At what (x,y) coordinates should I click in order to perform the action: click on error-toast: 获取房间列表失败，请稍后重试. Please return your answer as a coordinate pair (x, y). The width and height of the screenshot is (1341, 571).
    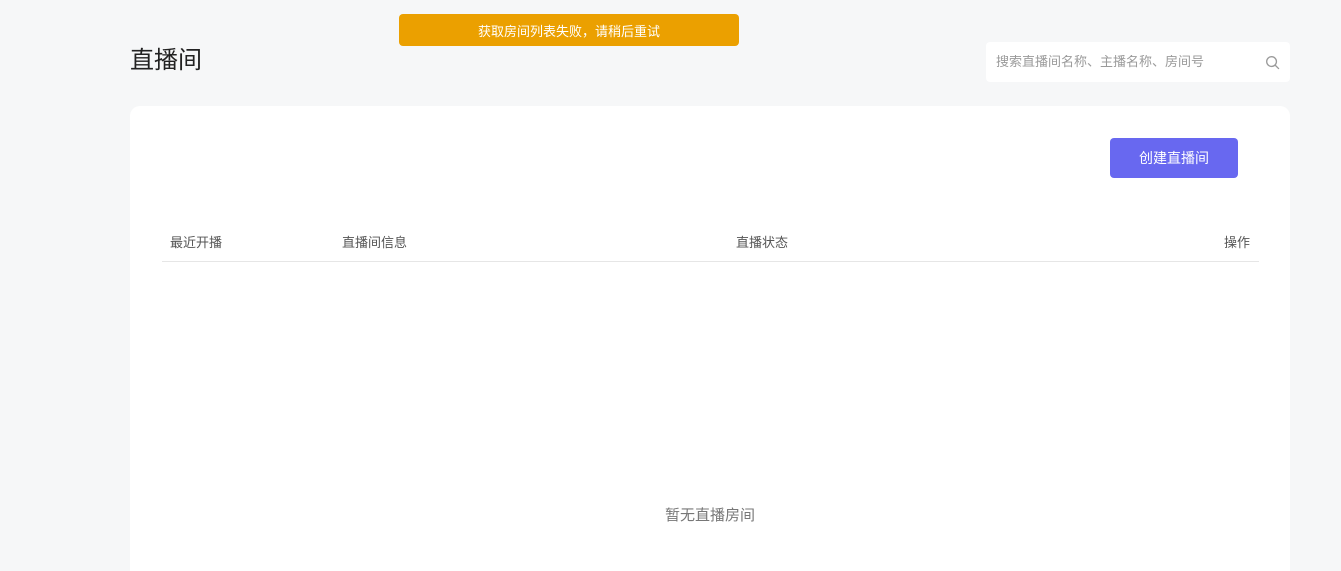
    Looking at the image, I should click on (569, 30).